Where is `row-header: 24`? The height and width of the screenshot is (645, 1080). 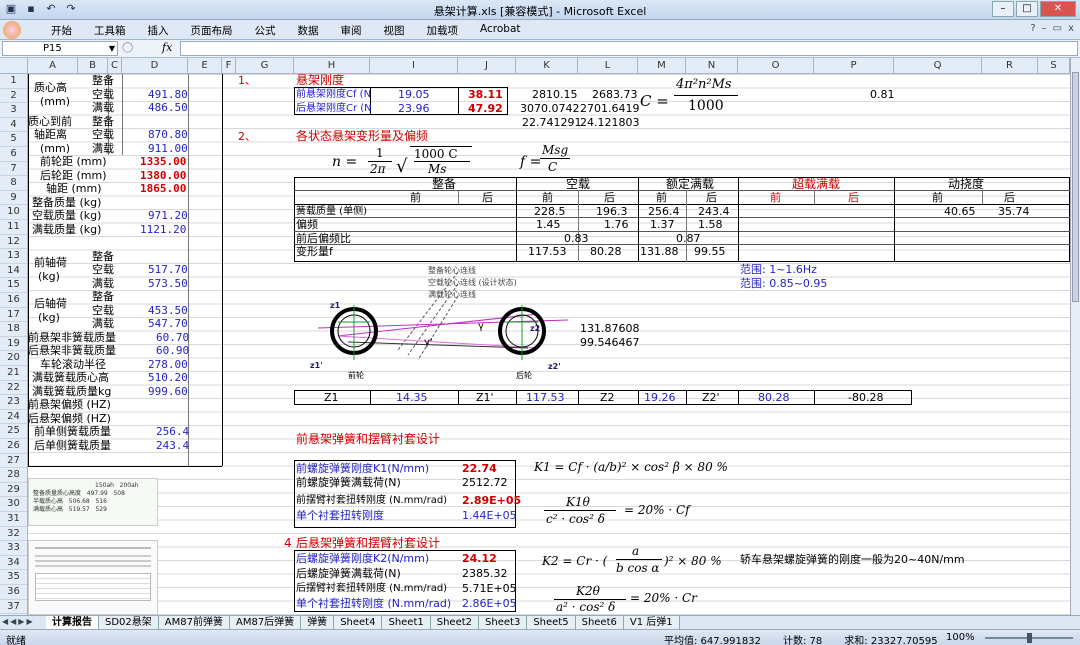 row-header: 24 is located at coordinates (13, 417).